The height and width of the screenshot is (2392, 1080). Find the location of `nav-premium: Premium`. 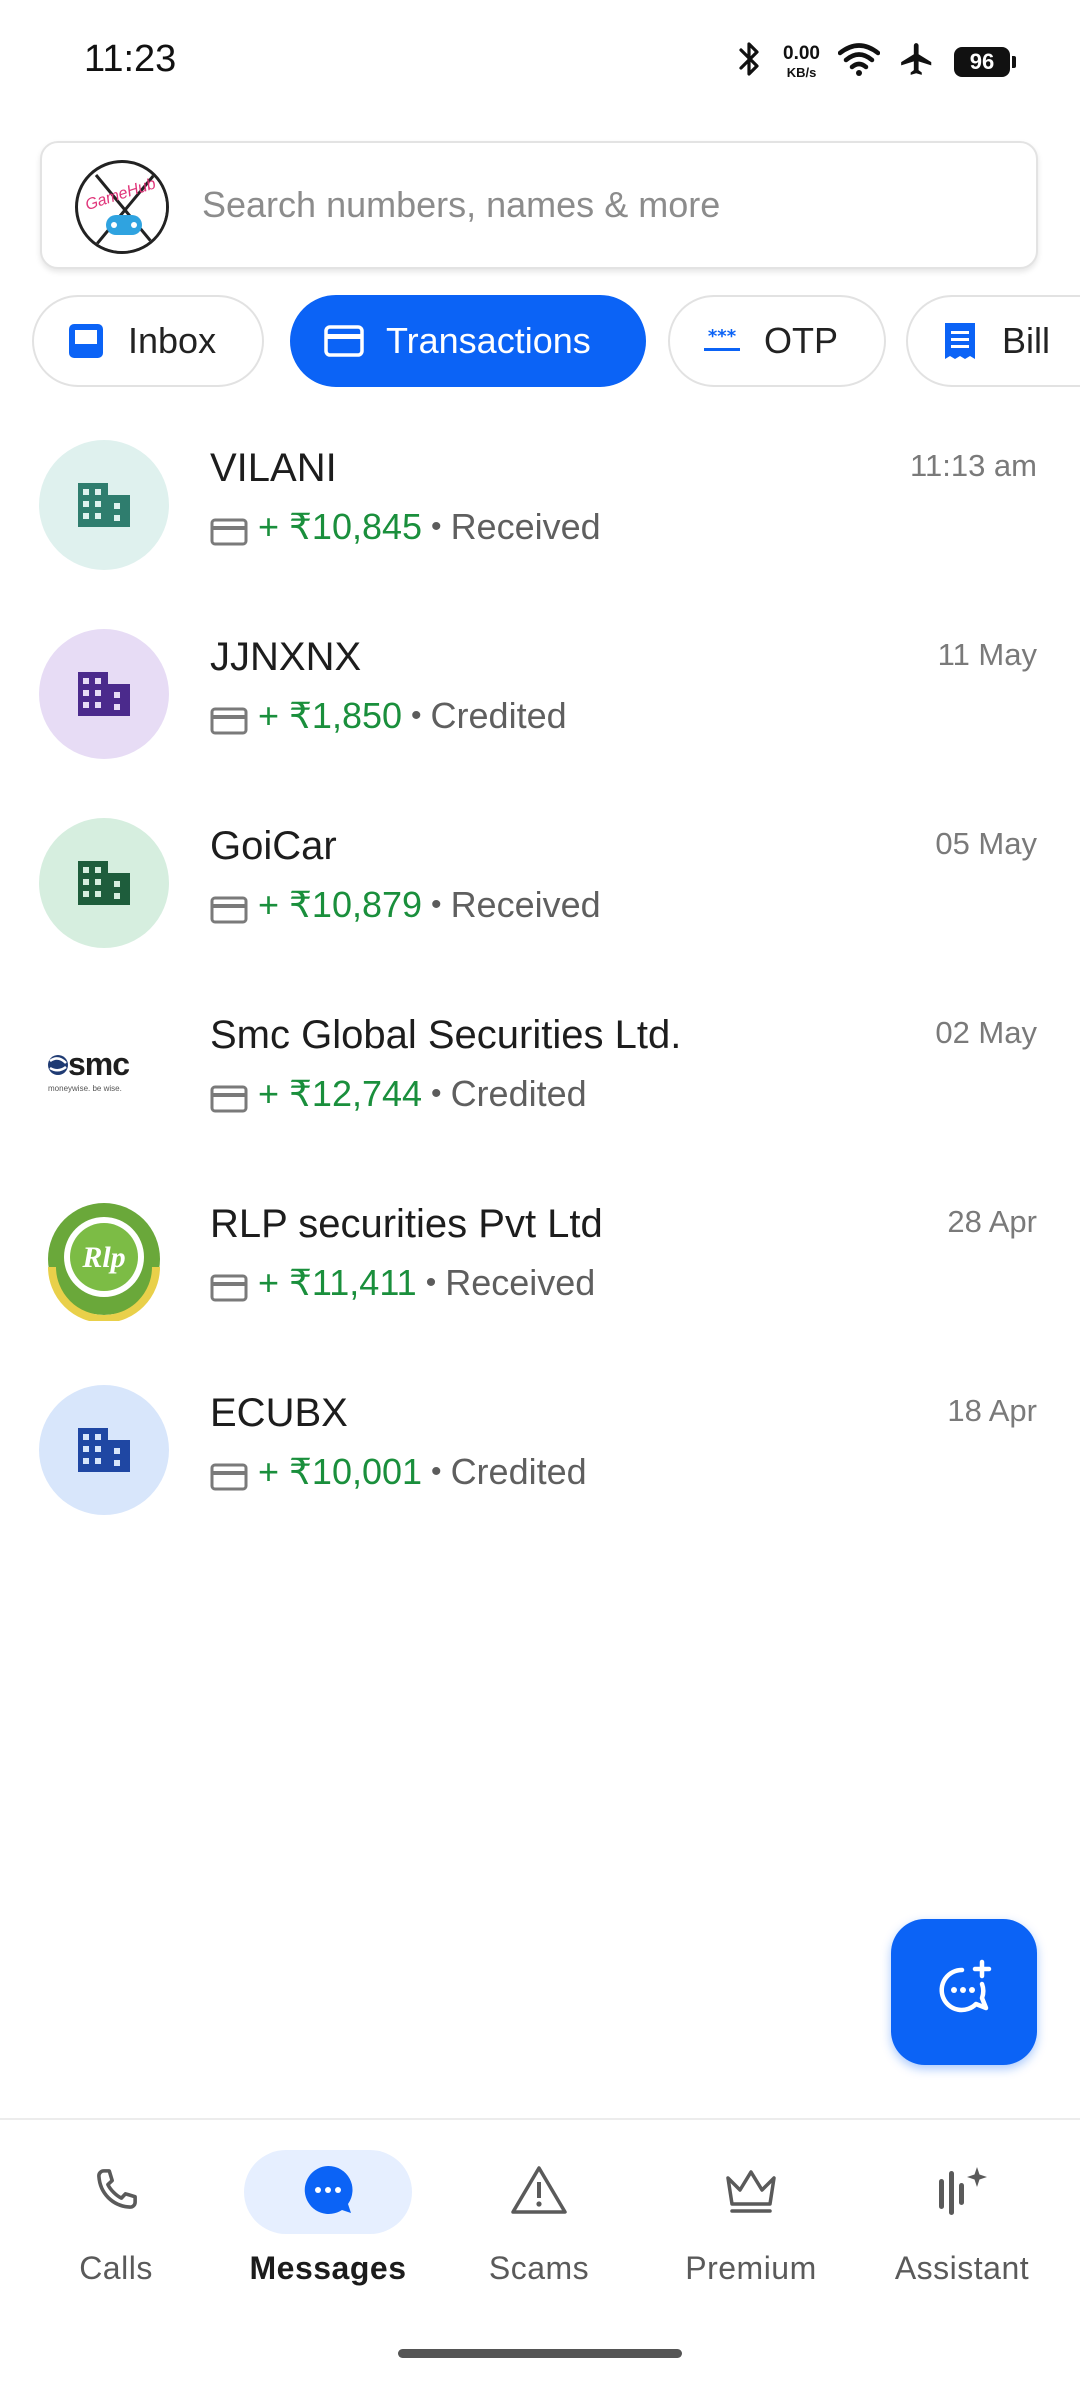

nav-premium: Premium is located at coordinates (751, 2235).